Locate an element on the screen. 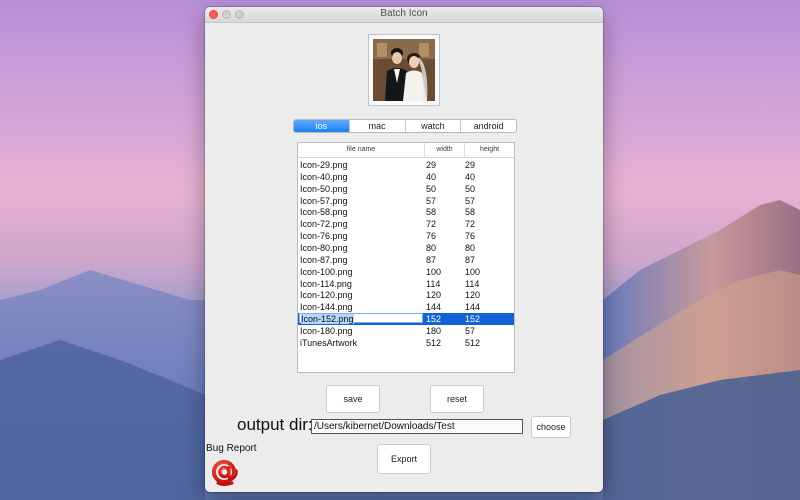  output-dir-label: output dir: is located at coordinates (275, 424).